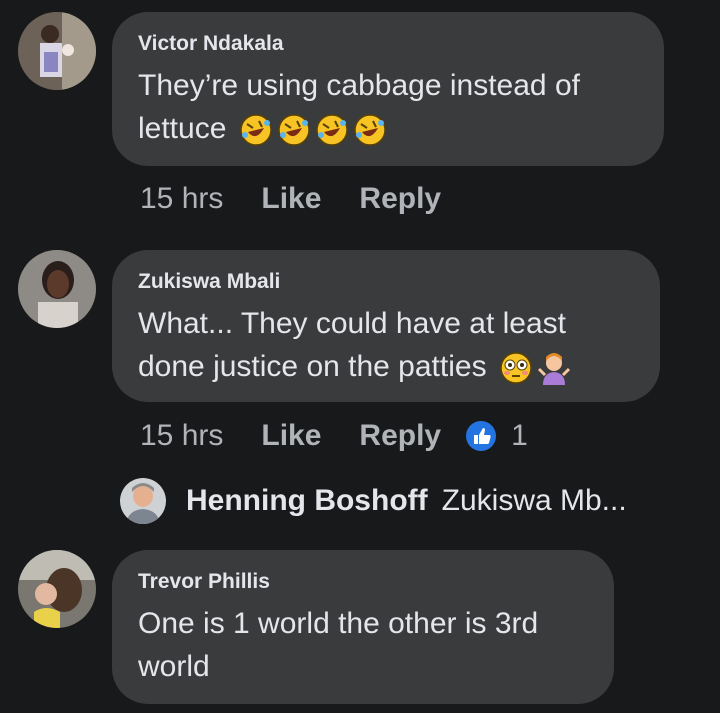 This screenshot has height=713, width=720. Describe the element at coordinates (386, 282) in the screenshot. I see `author-name: Zukiswa Mbali` at that location.